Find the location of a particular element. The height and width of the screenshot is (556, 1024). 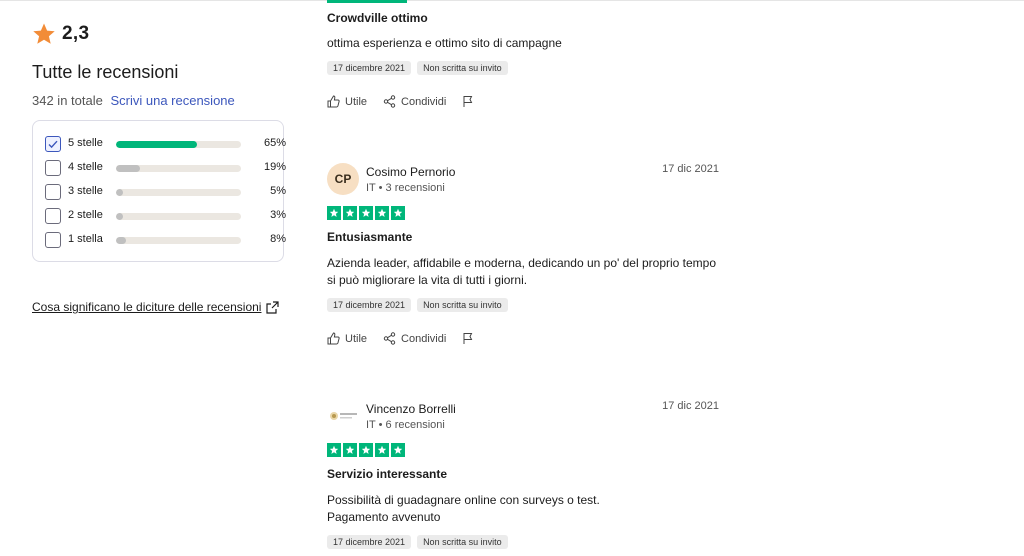

author-meta: IT • 6 recensioni is located at coordinates (405, 424).